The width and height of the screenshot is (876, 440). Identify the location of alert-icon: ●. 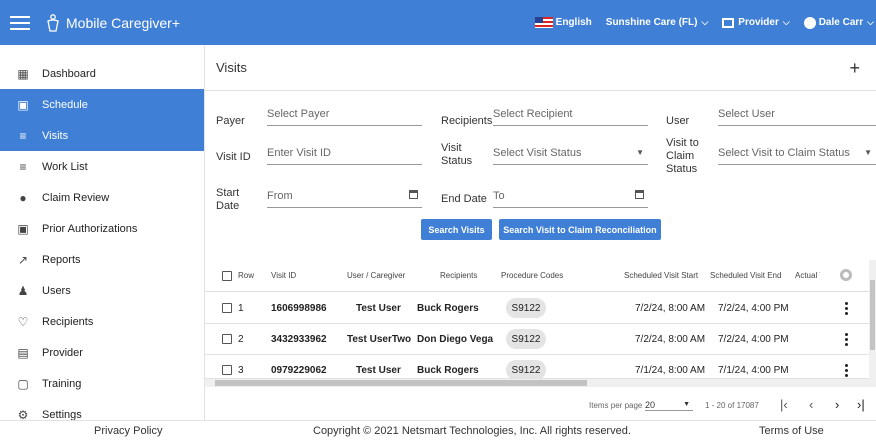
(23, 197).